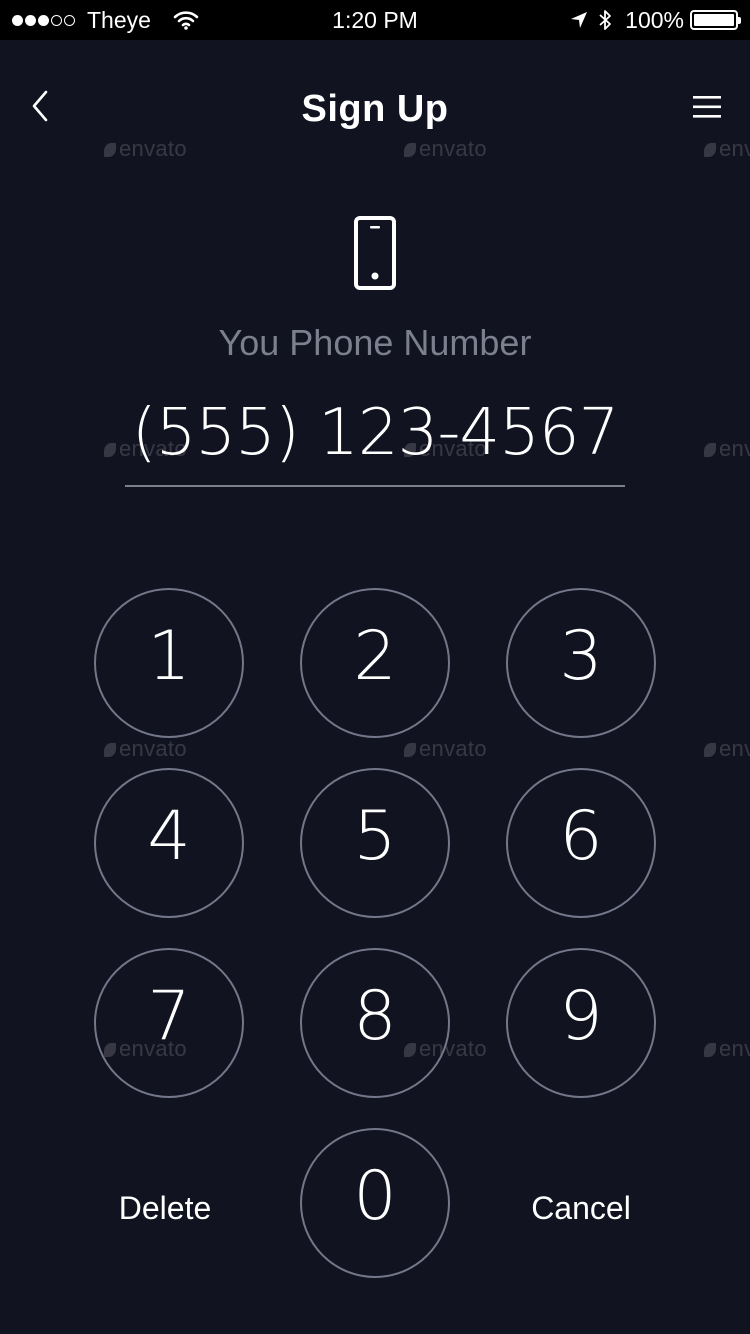 This screenshot has height=1334, width=750. I want to click on key-6: 6, so click(581, 843).